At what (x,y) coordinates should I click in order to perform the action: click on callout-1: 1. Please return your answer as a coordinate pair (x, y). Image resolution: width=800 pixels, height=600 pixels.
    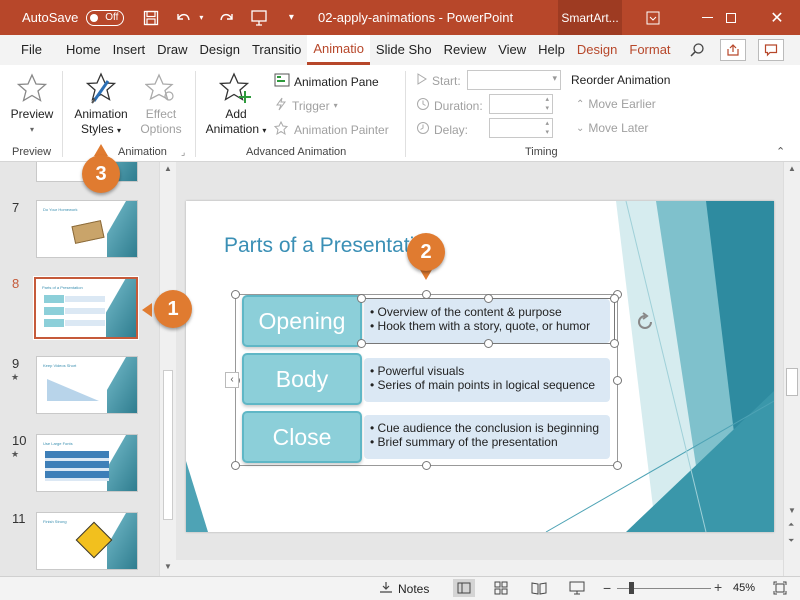
    Looking at the image, I should click on (173, 309).